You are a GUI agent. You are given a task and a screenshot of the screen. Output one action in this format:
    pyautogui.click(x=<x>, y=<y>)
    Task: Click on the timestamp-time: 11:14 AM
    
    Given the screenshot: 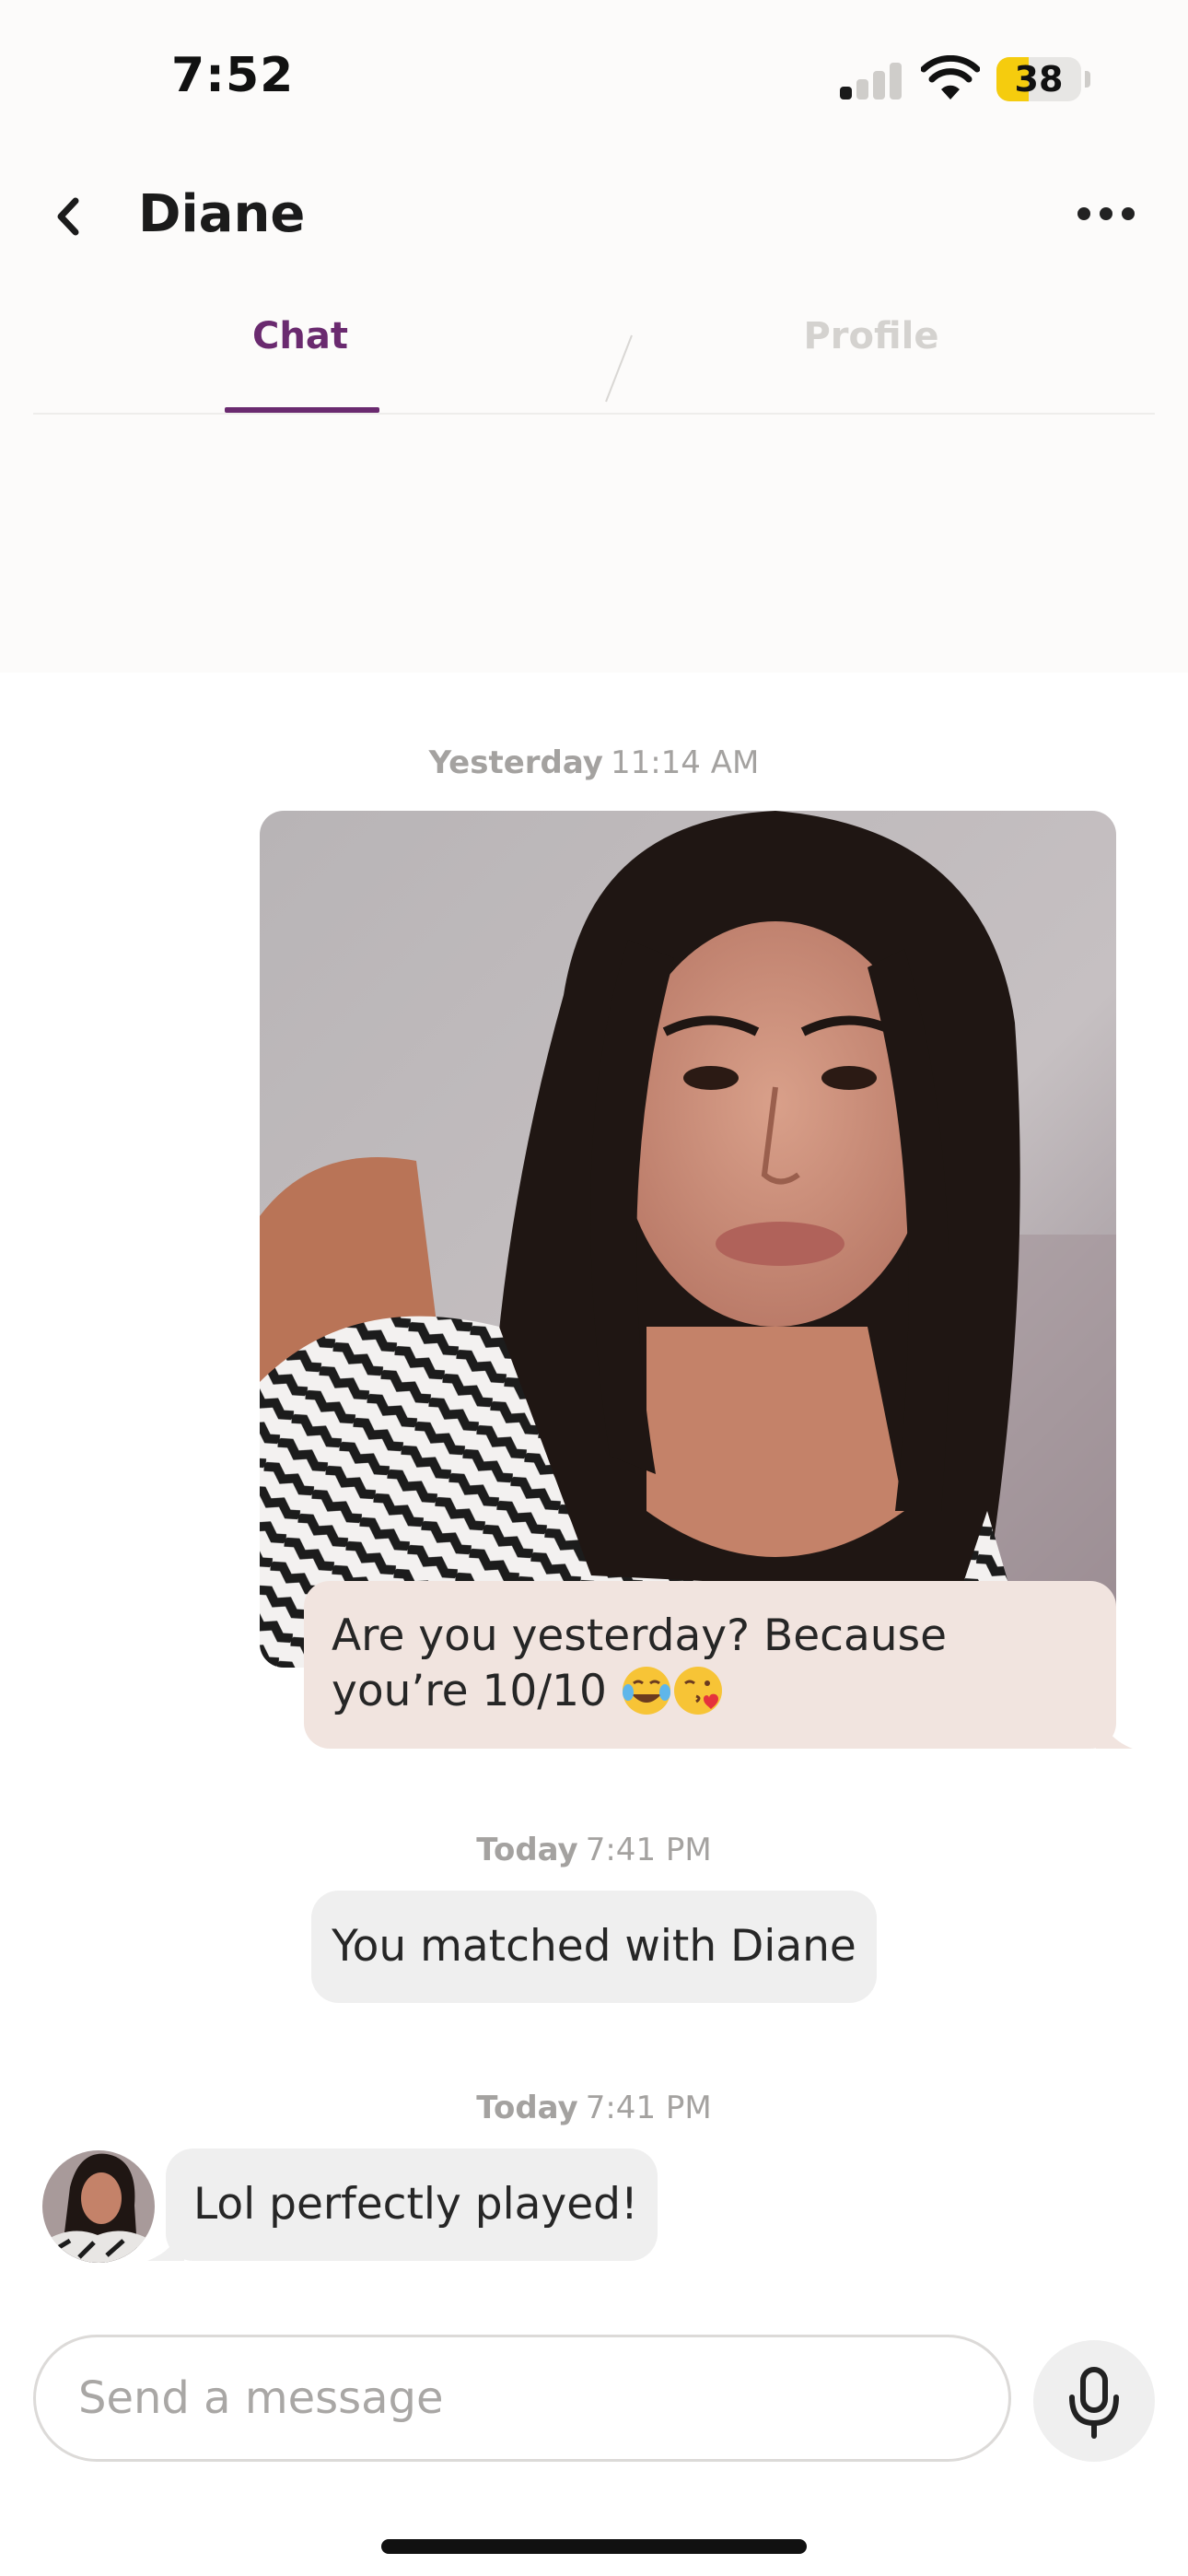 What is the action you would take?
    pyautogui.click(x=685, y=762)
    